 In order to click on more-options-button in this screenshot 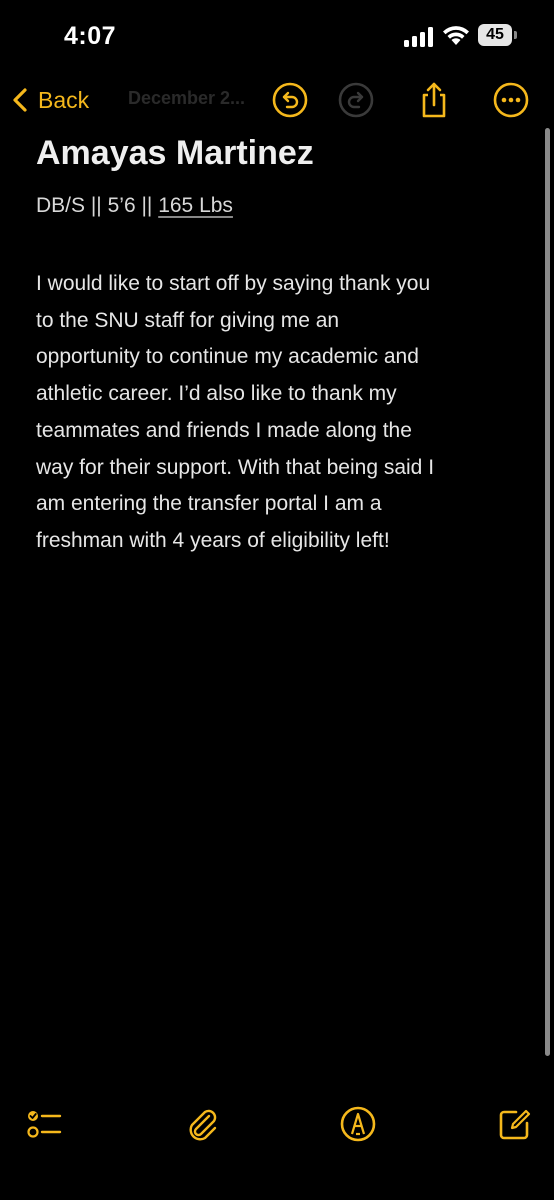, I will do `click(511, 100)`.